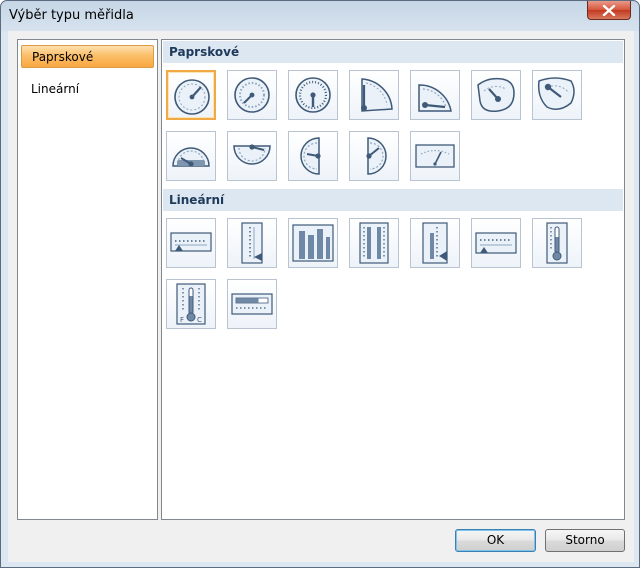 The height and width of the screenshot is (568, 640). I want to click on gauge-thumb-linear-8: F C, so click(191, 304).